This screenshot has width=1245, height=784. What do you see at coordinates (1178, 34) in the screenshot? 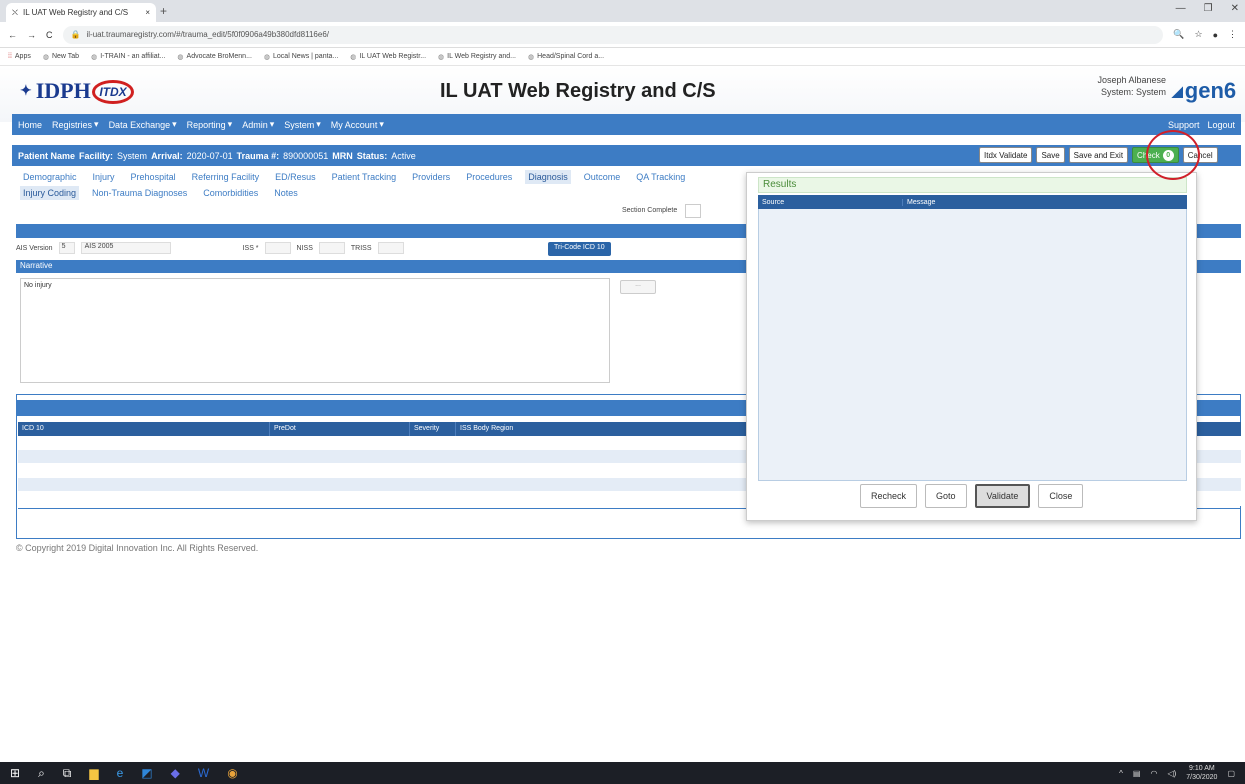
I see `zoom-icon: 🔍` at bounding box center [1178, 34].